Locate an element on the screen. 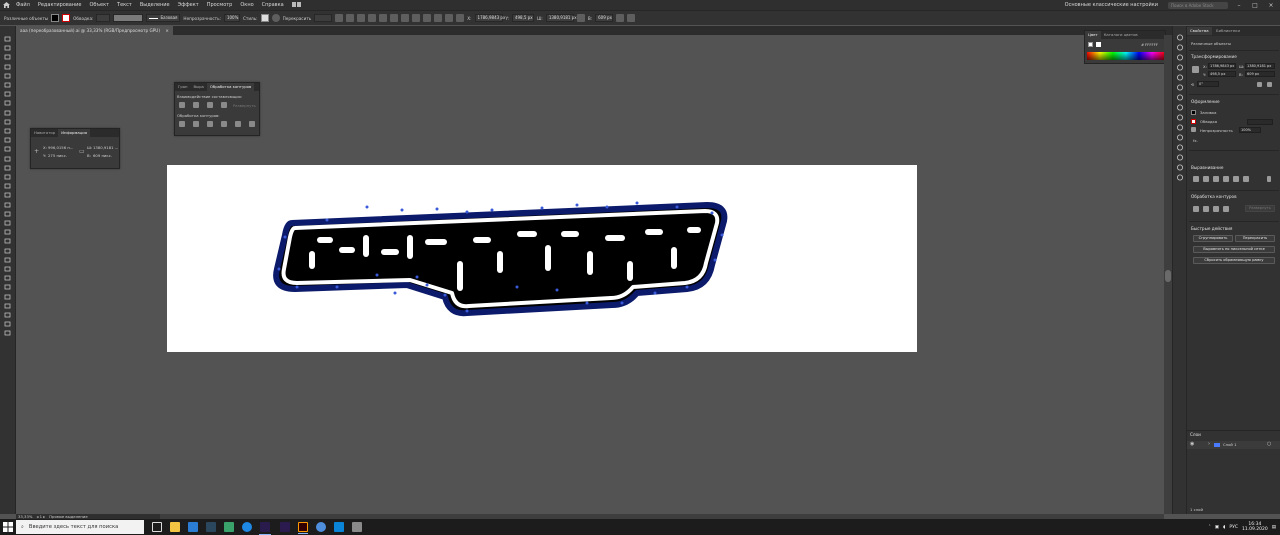 The image size is (1280, 535). fill-stroke-mini-icon is located at coordinates (1090, 44).